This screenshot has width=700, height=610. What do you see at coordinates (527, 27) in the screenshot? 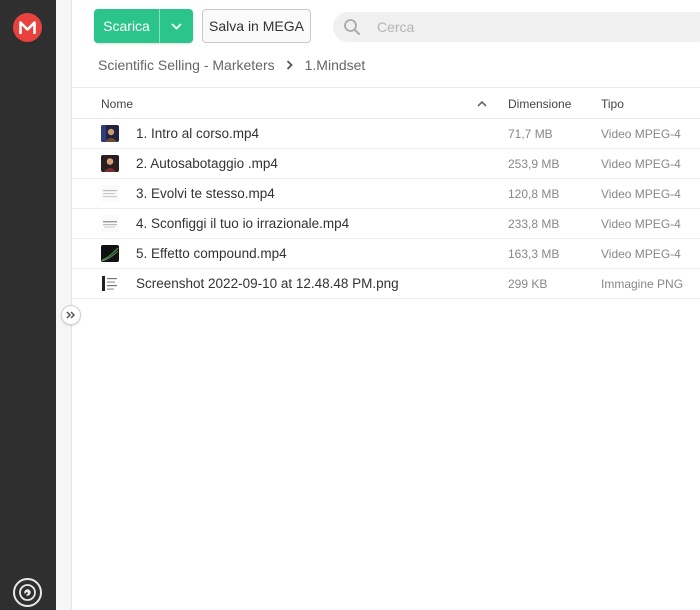
I see `search-input` at bounding box center [527, 27].